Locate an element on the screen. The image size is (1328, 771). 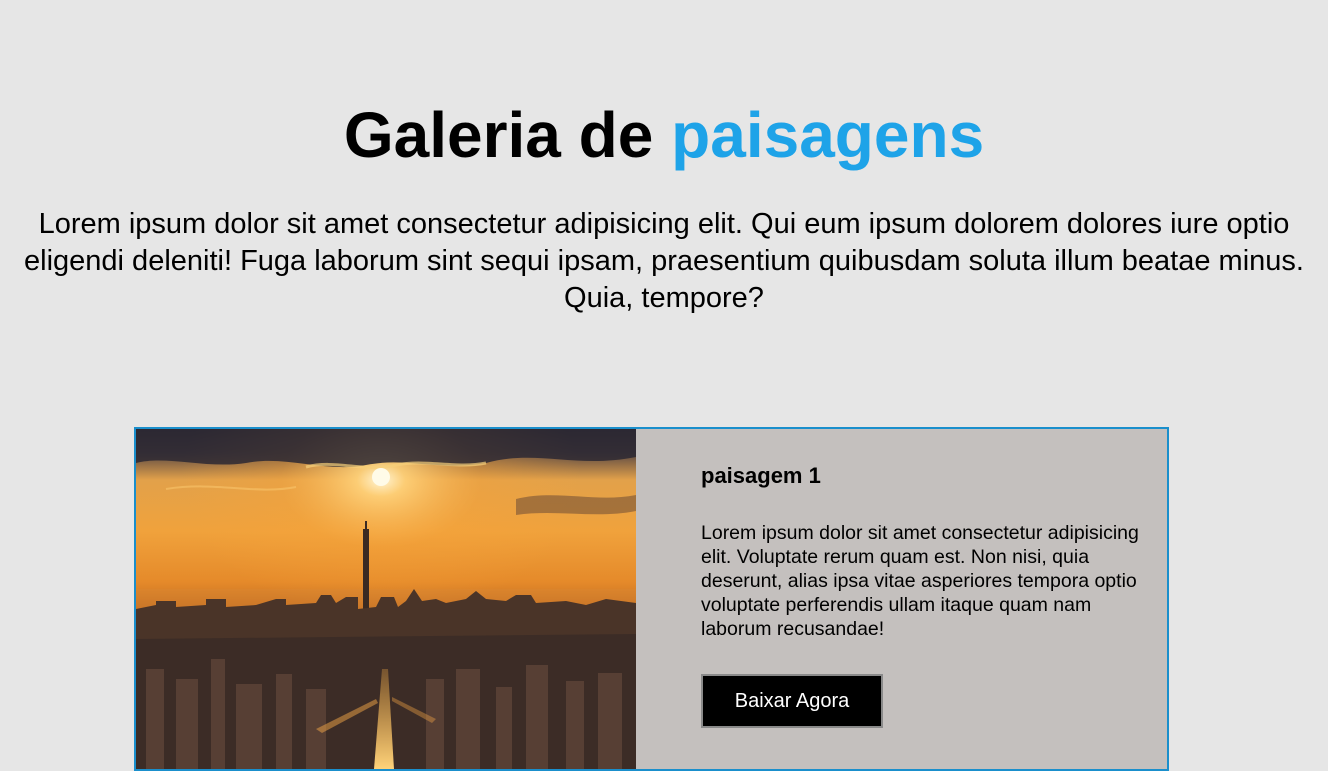
download-button: Baixar Agora is located at coordinates (792, 701).